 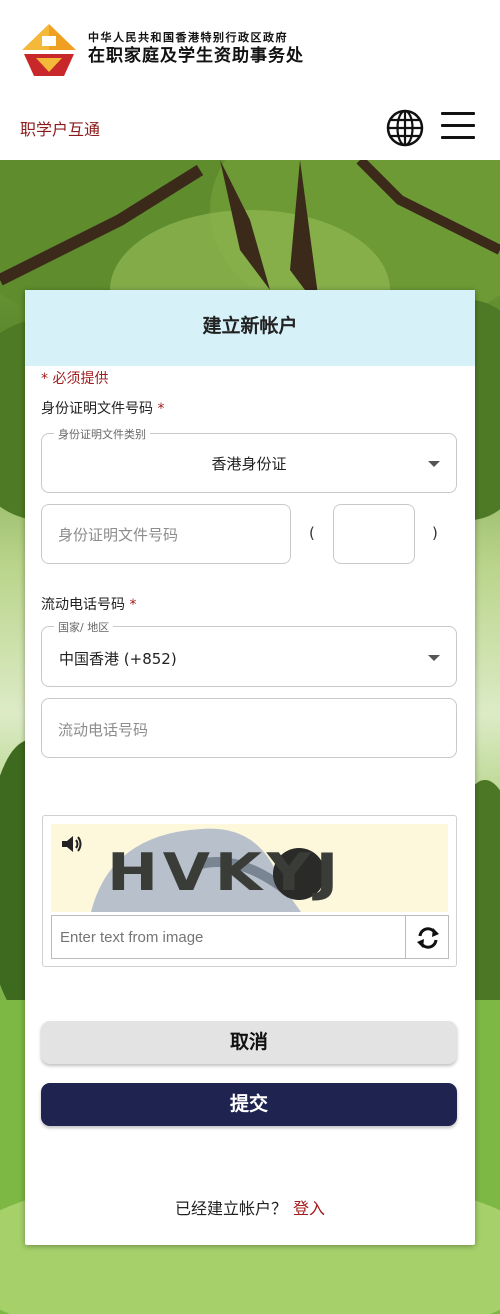 I want to click on language-globe-icon, so click(x=405, y=128).